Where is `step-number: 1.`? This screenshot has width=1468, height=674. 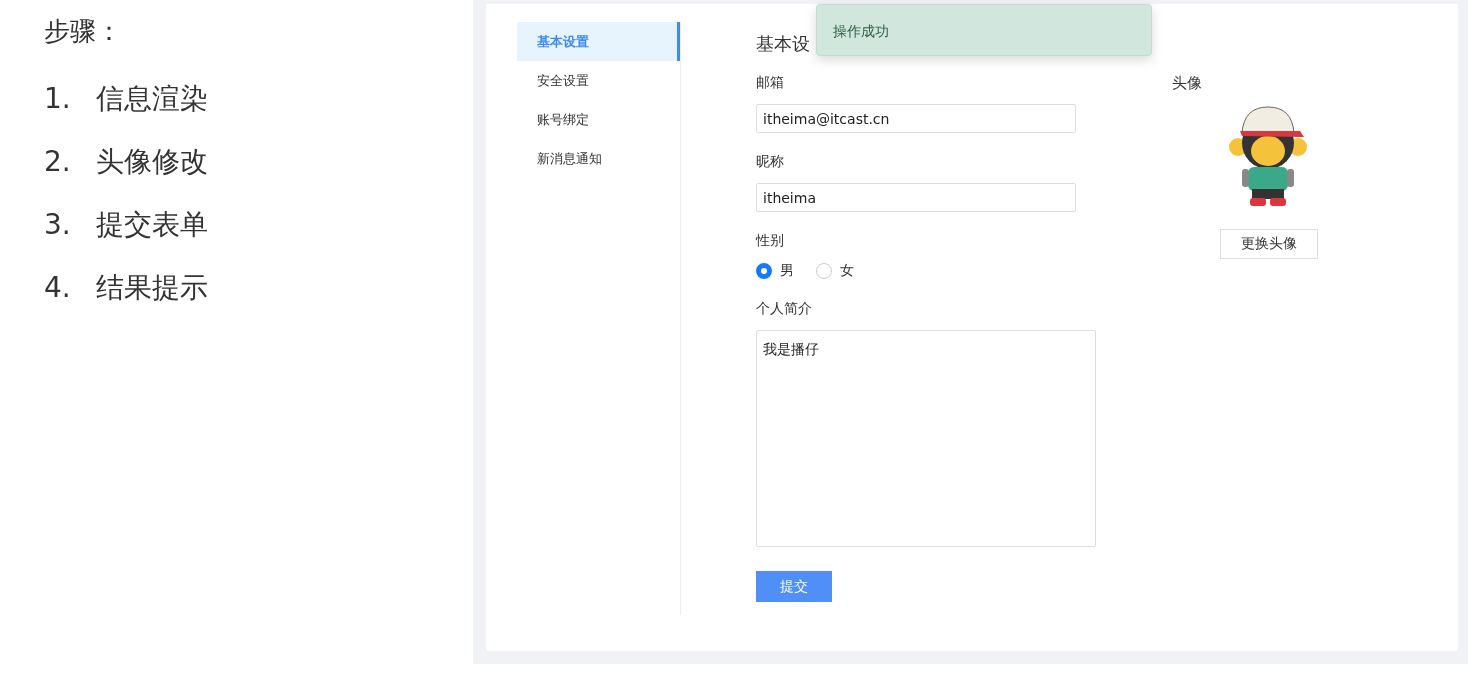 step-number: 1. is located at coordinates (58, 98).